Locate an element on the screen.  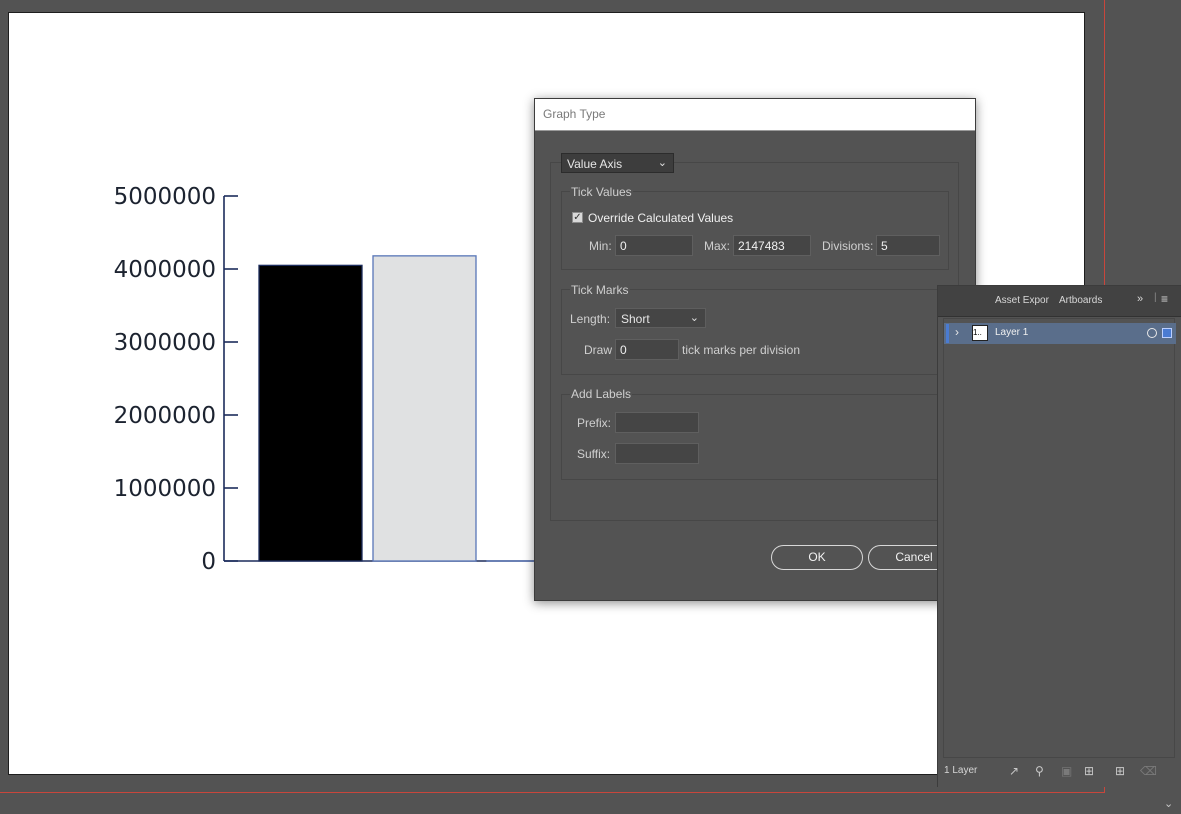
layers-list: › 1.. Layer 1 is located at coordinates (1059, 538).